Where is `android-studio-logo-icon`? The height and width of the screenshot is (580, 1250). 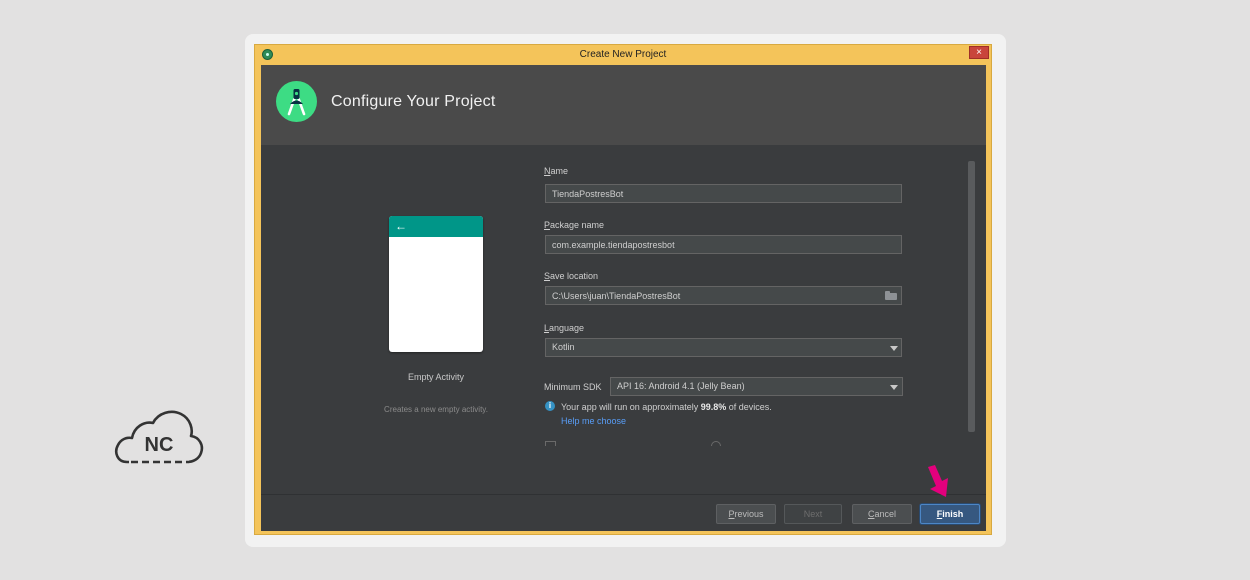 android-studio-logo-icon is located at coordinates (296, 101).